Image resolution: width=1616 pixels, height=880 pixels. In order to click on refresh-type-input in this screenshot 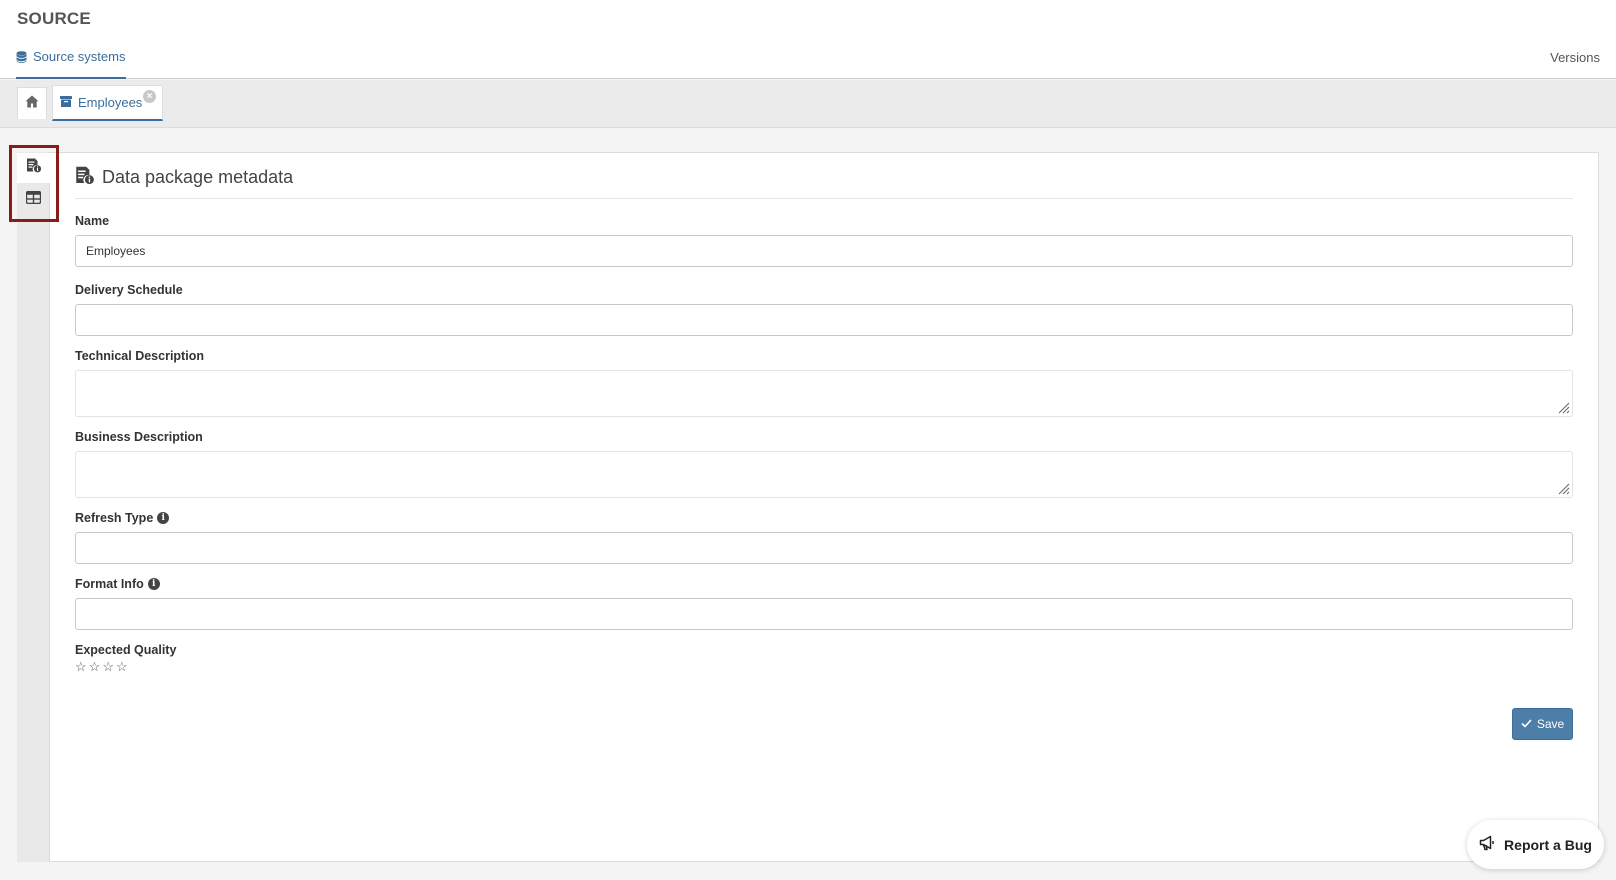, I will do `click(824, 548)`.